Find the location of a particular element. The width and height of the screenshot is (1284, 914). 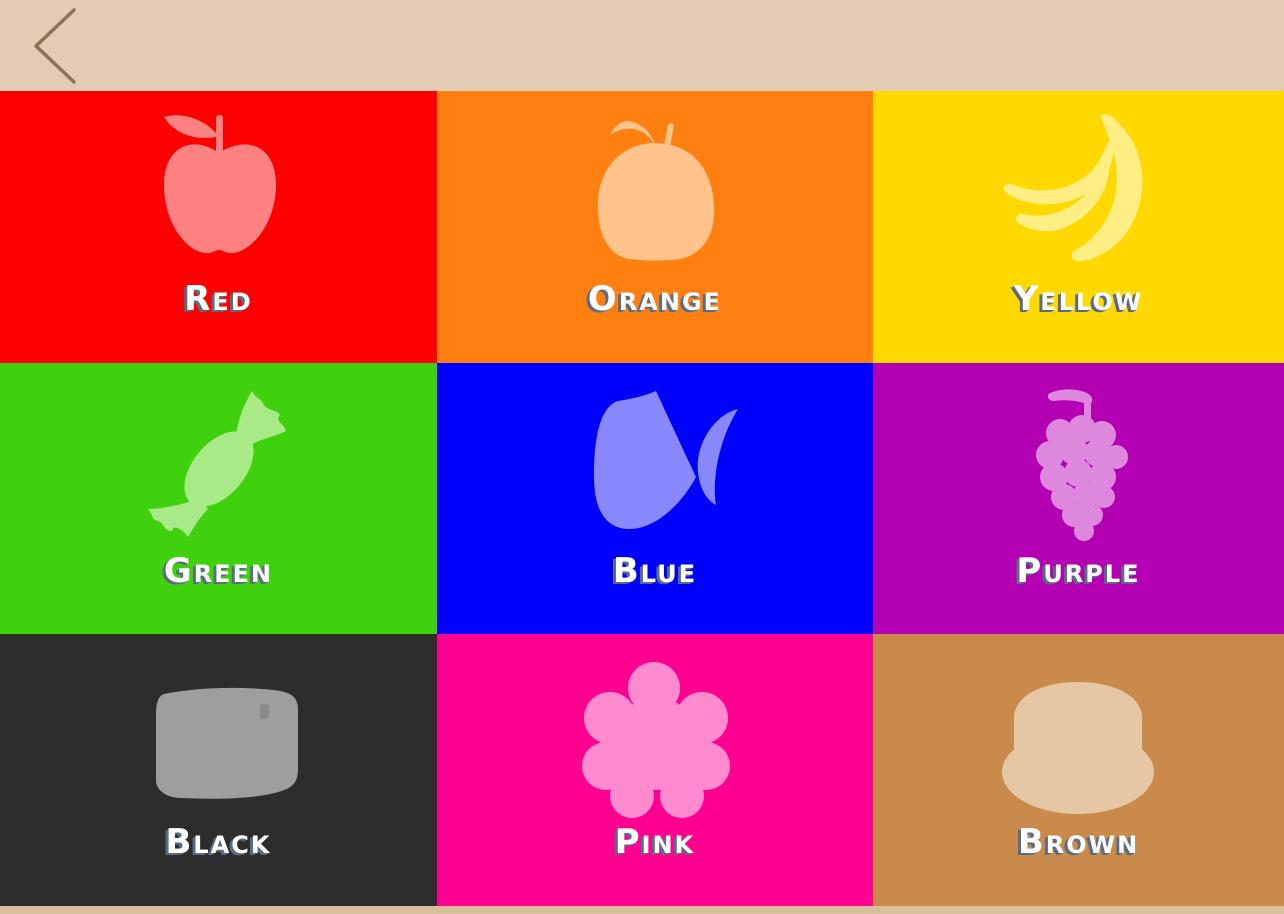

cake-icon is located at coordinates (1077, 748).